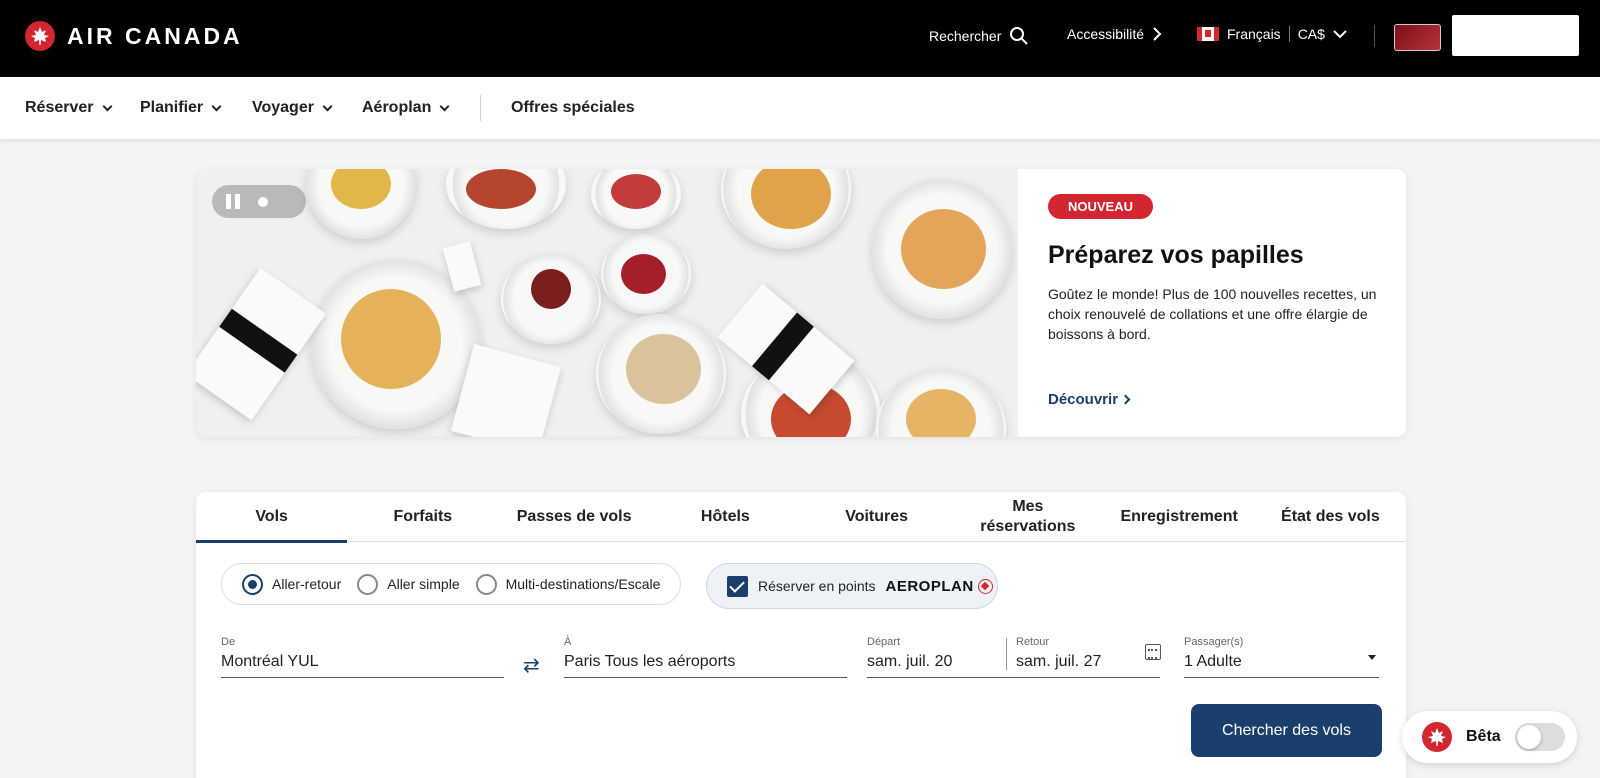 The height and width of the screenshot is (778, 1600). I want to click on hero-title: Préparez vos papilles, so click(1176, 255).